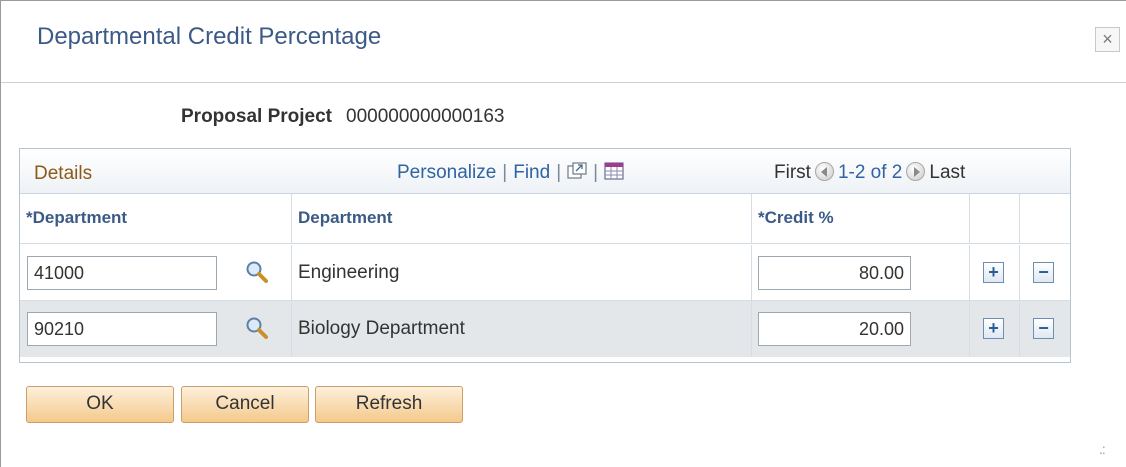  What do you see at coordinates (995, 219) in the screenshot?
I see `column-header-add` at bounding box center [995, 219].